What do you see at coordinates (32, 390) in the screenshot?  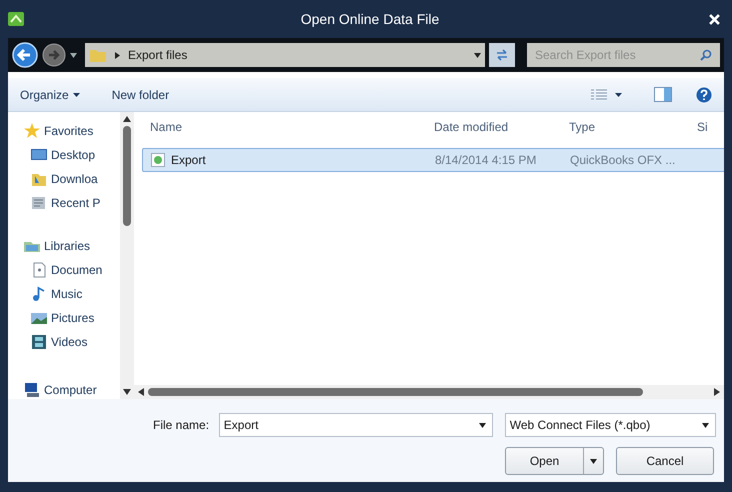 I see `computer-icon` at bounding box center [32, 390].